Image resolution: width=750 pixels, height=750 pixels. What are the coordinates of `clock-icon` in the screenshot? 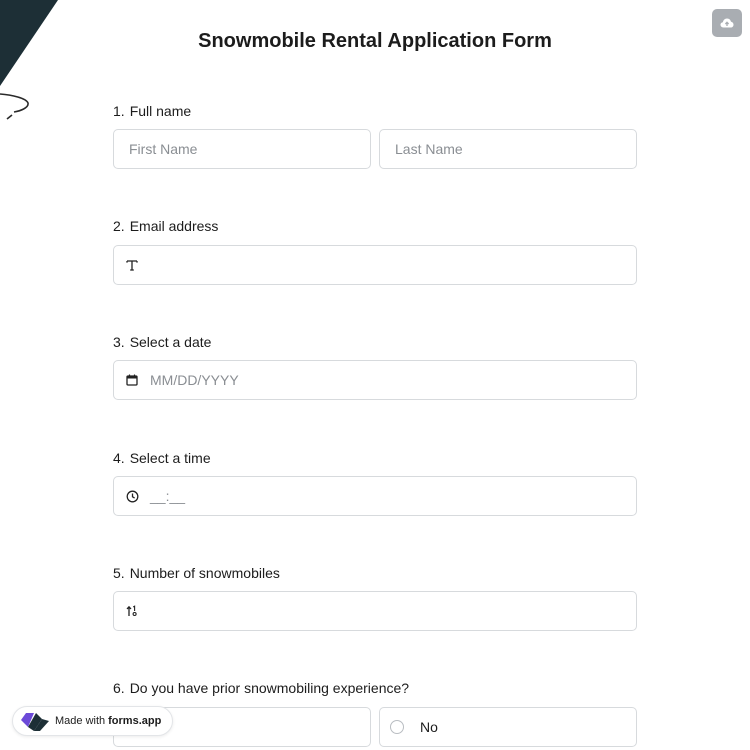 It's located at (132, 496).